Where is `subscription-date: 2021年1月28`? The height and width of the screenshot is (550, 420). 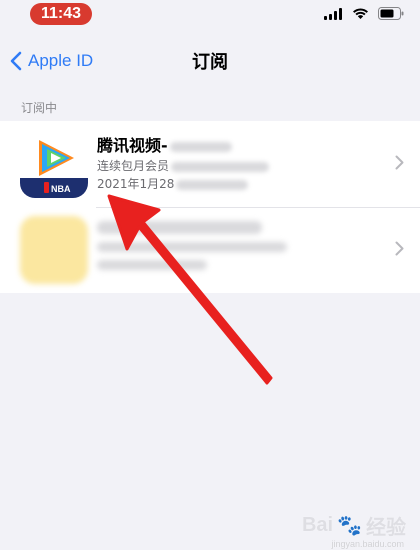
subscription-date: 2021年1月28 is located at coordinates (238, 184).